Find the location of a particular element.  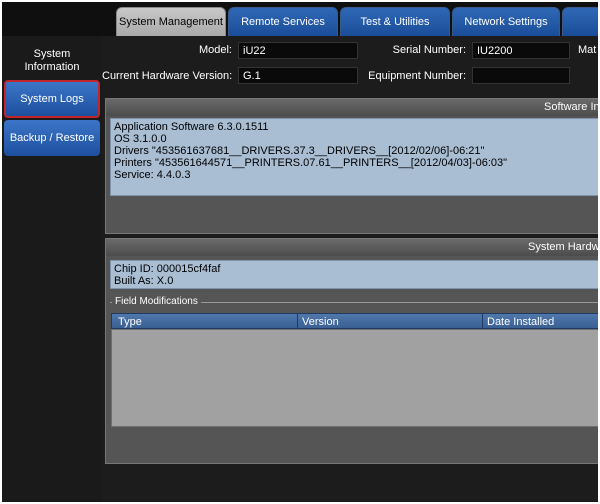

hardware-line: Chip ID: 000015cf4faf is located at coordinates (167, 269).